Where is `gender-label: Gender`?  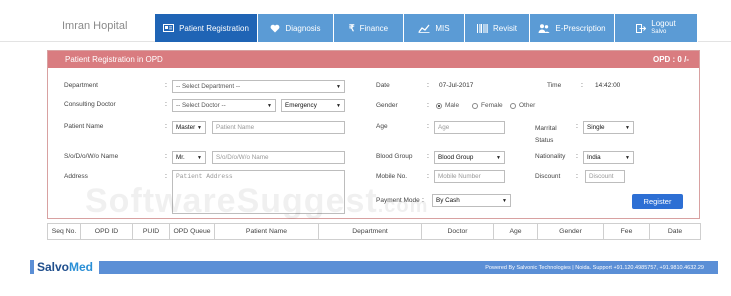 gender-label: Gender is located at coordinates (387, 105).